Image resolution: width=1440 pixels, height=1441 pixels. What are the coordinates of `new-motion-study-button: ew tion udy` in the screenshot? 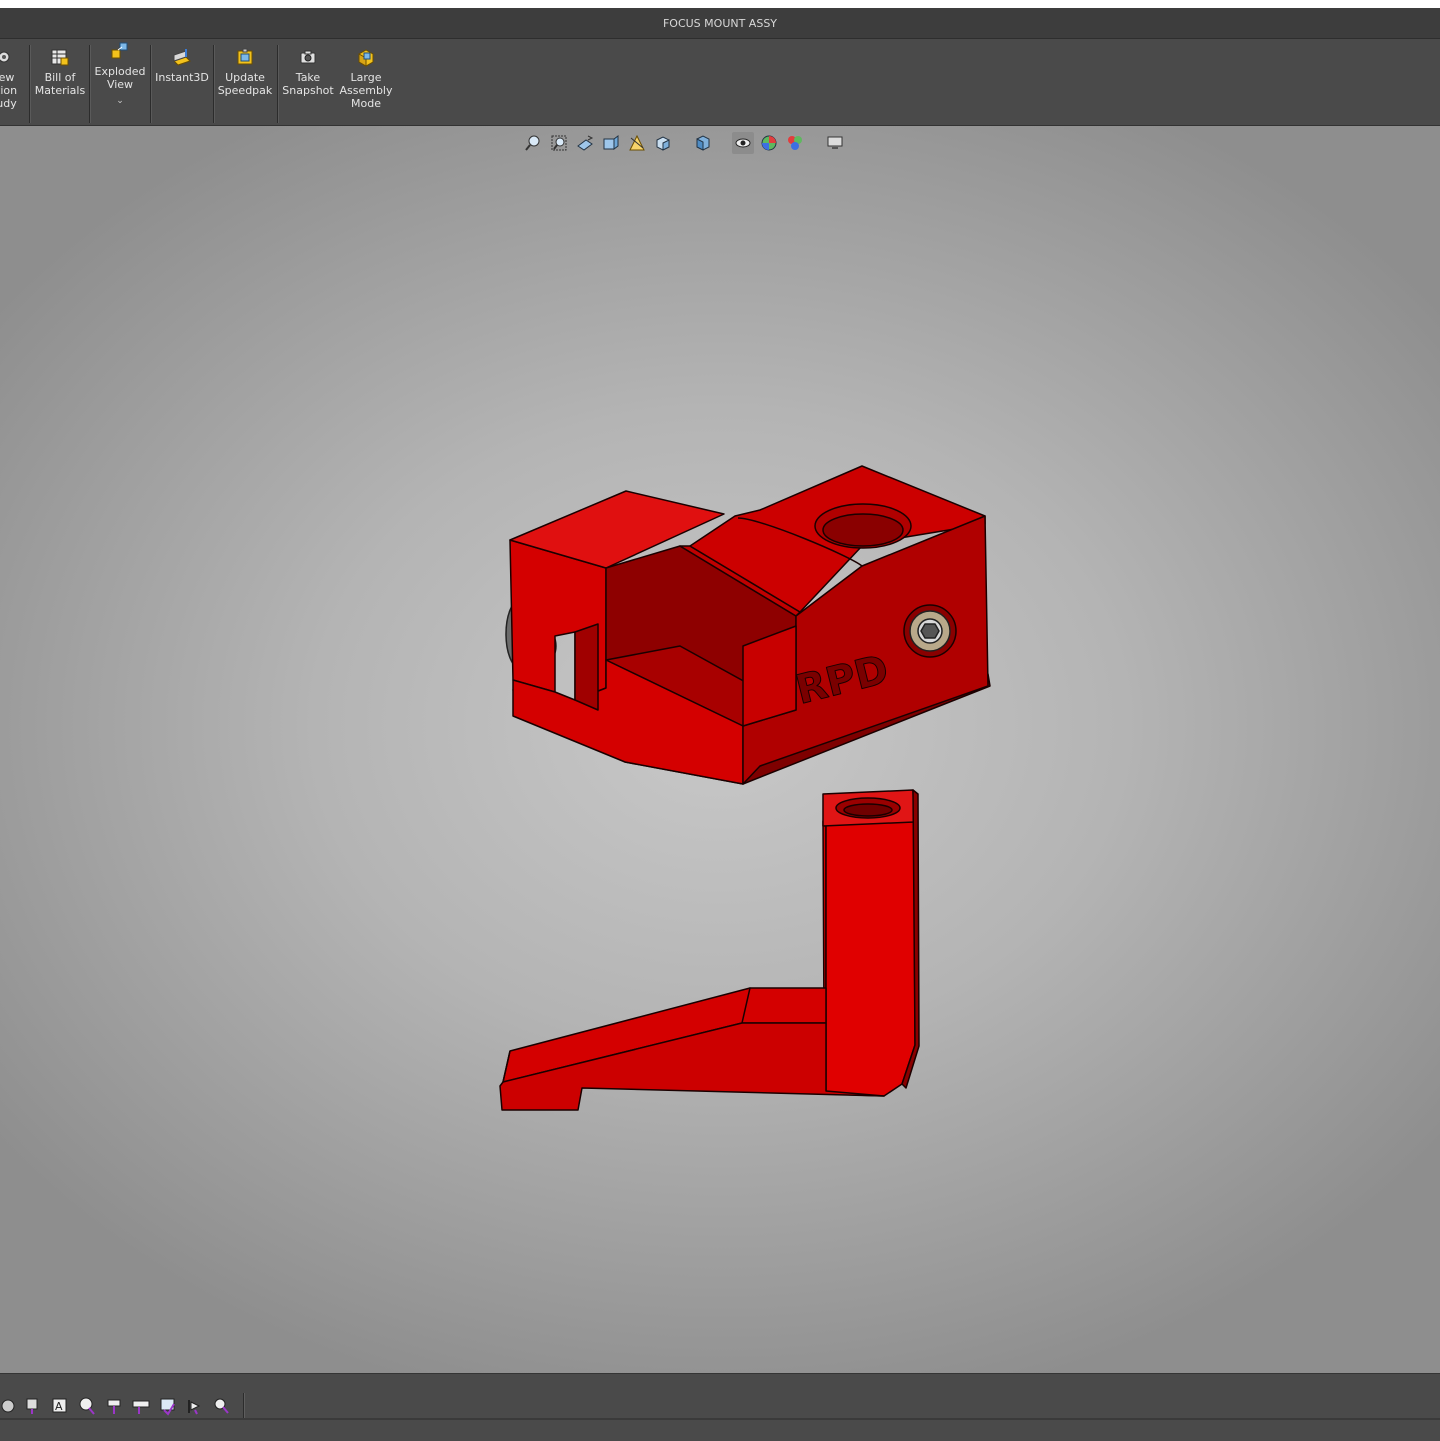 It's located at (12, 83).